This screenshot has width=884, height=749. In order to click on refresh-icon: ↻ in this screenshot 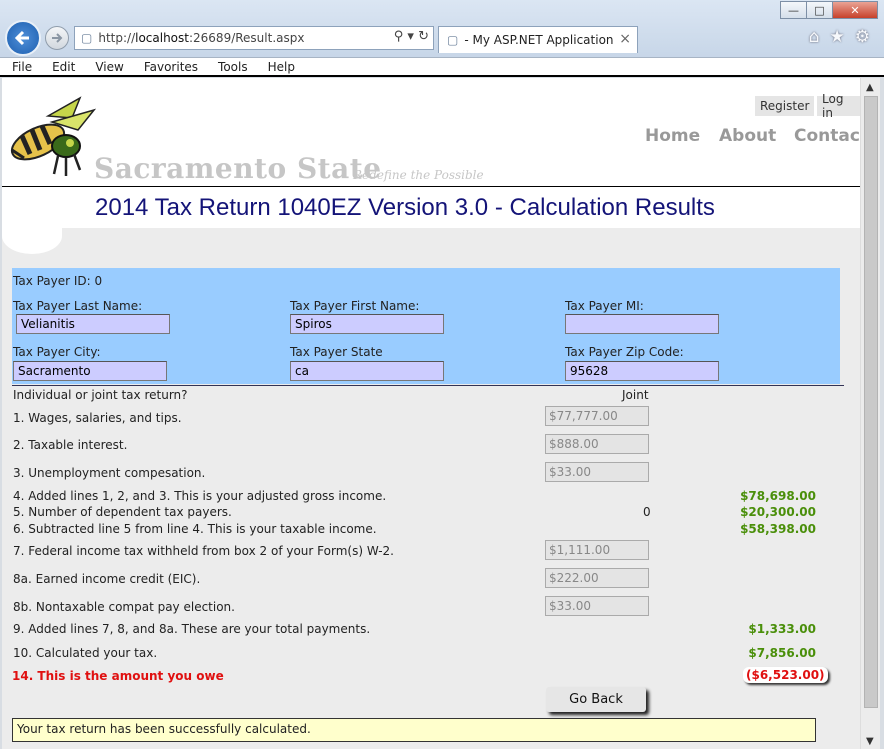, I will do `click(423, 36)`.